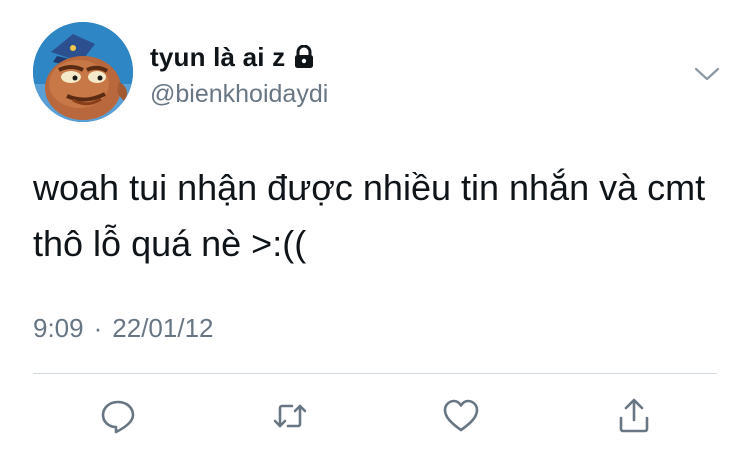 This screenshot has width=750, height=461. What do you see at coordinates (58, 328) in the screenshot?
I see `tweet-time: 9:09` at bounding box center [58, 328].